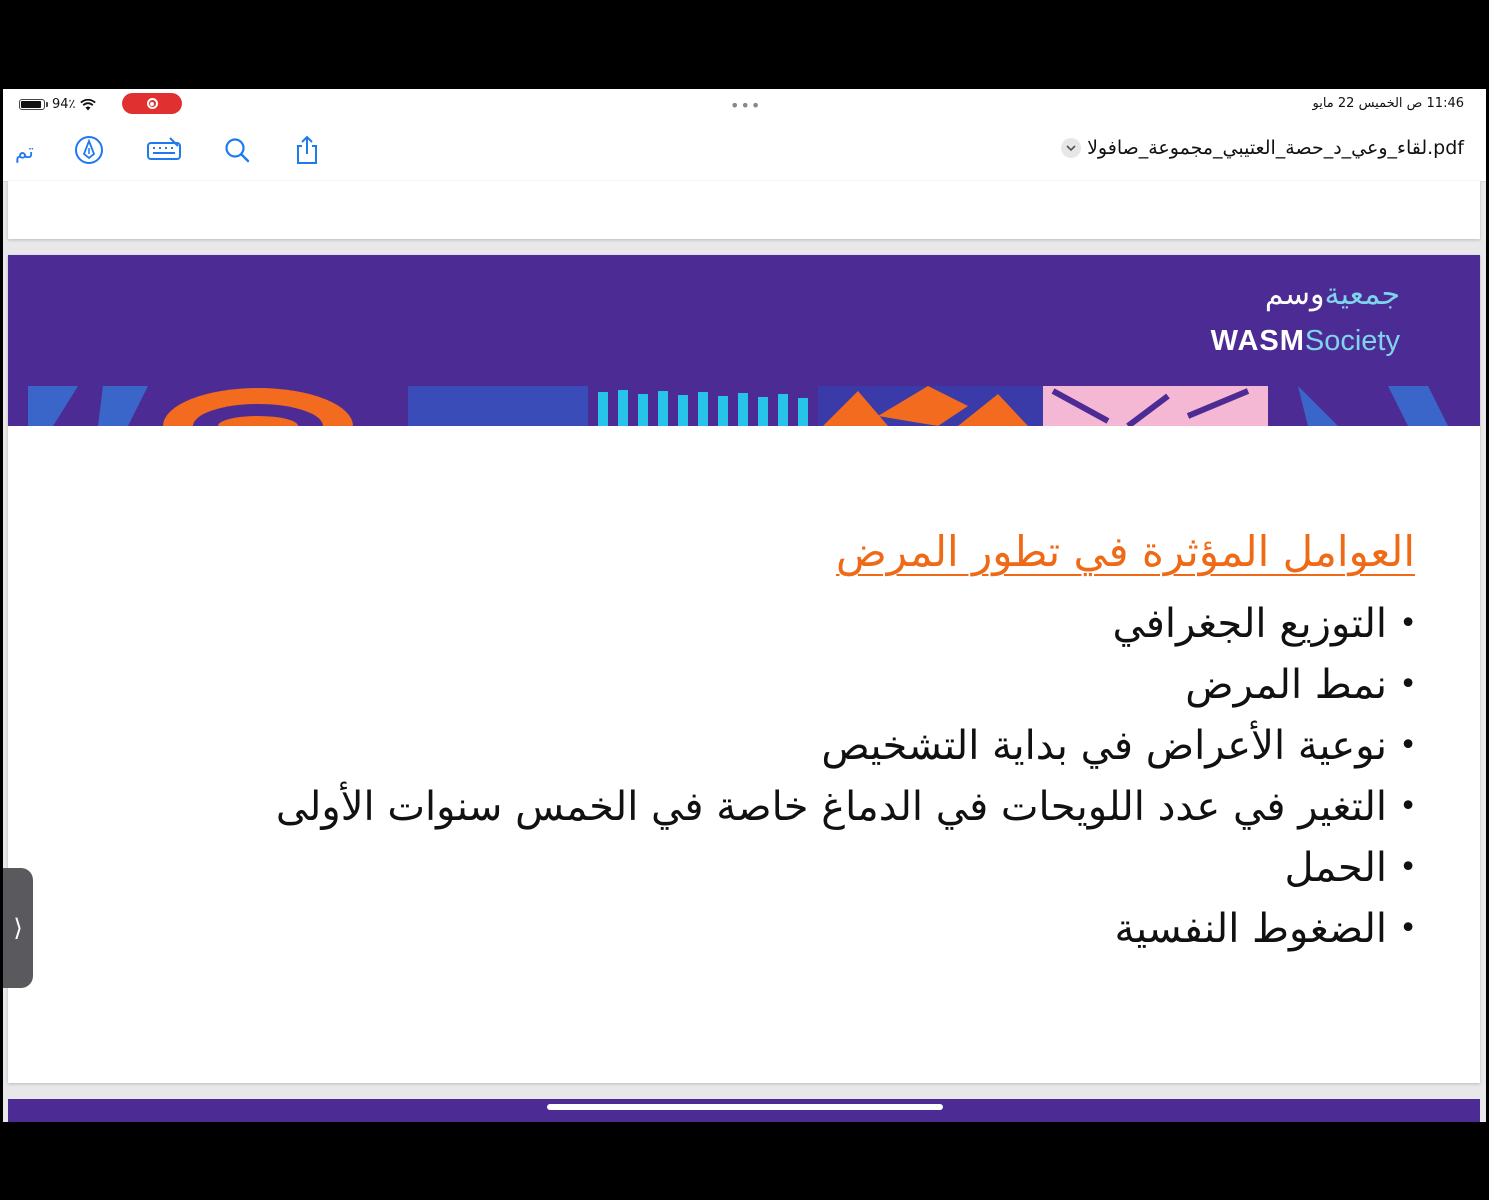 The image size is (1489, 1200). What do you see at coordinates (744, 340) in the screenshot?
I see `slide-banner: جمعيةوسم WASM Society` at bounding box center [744, 340].